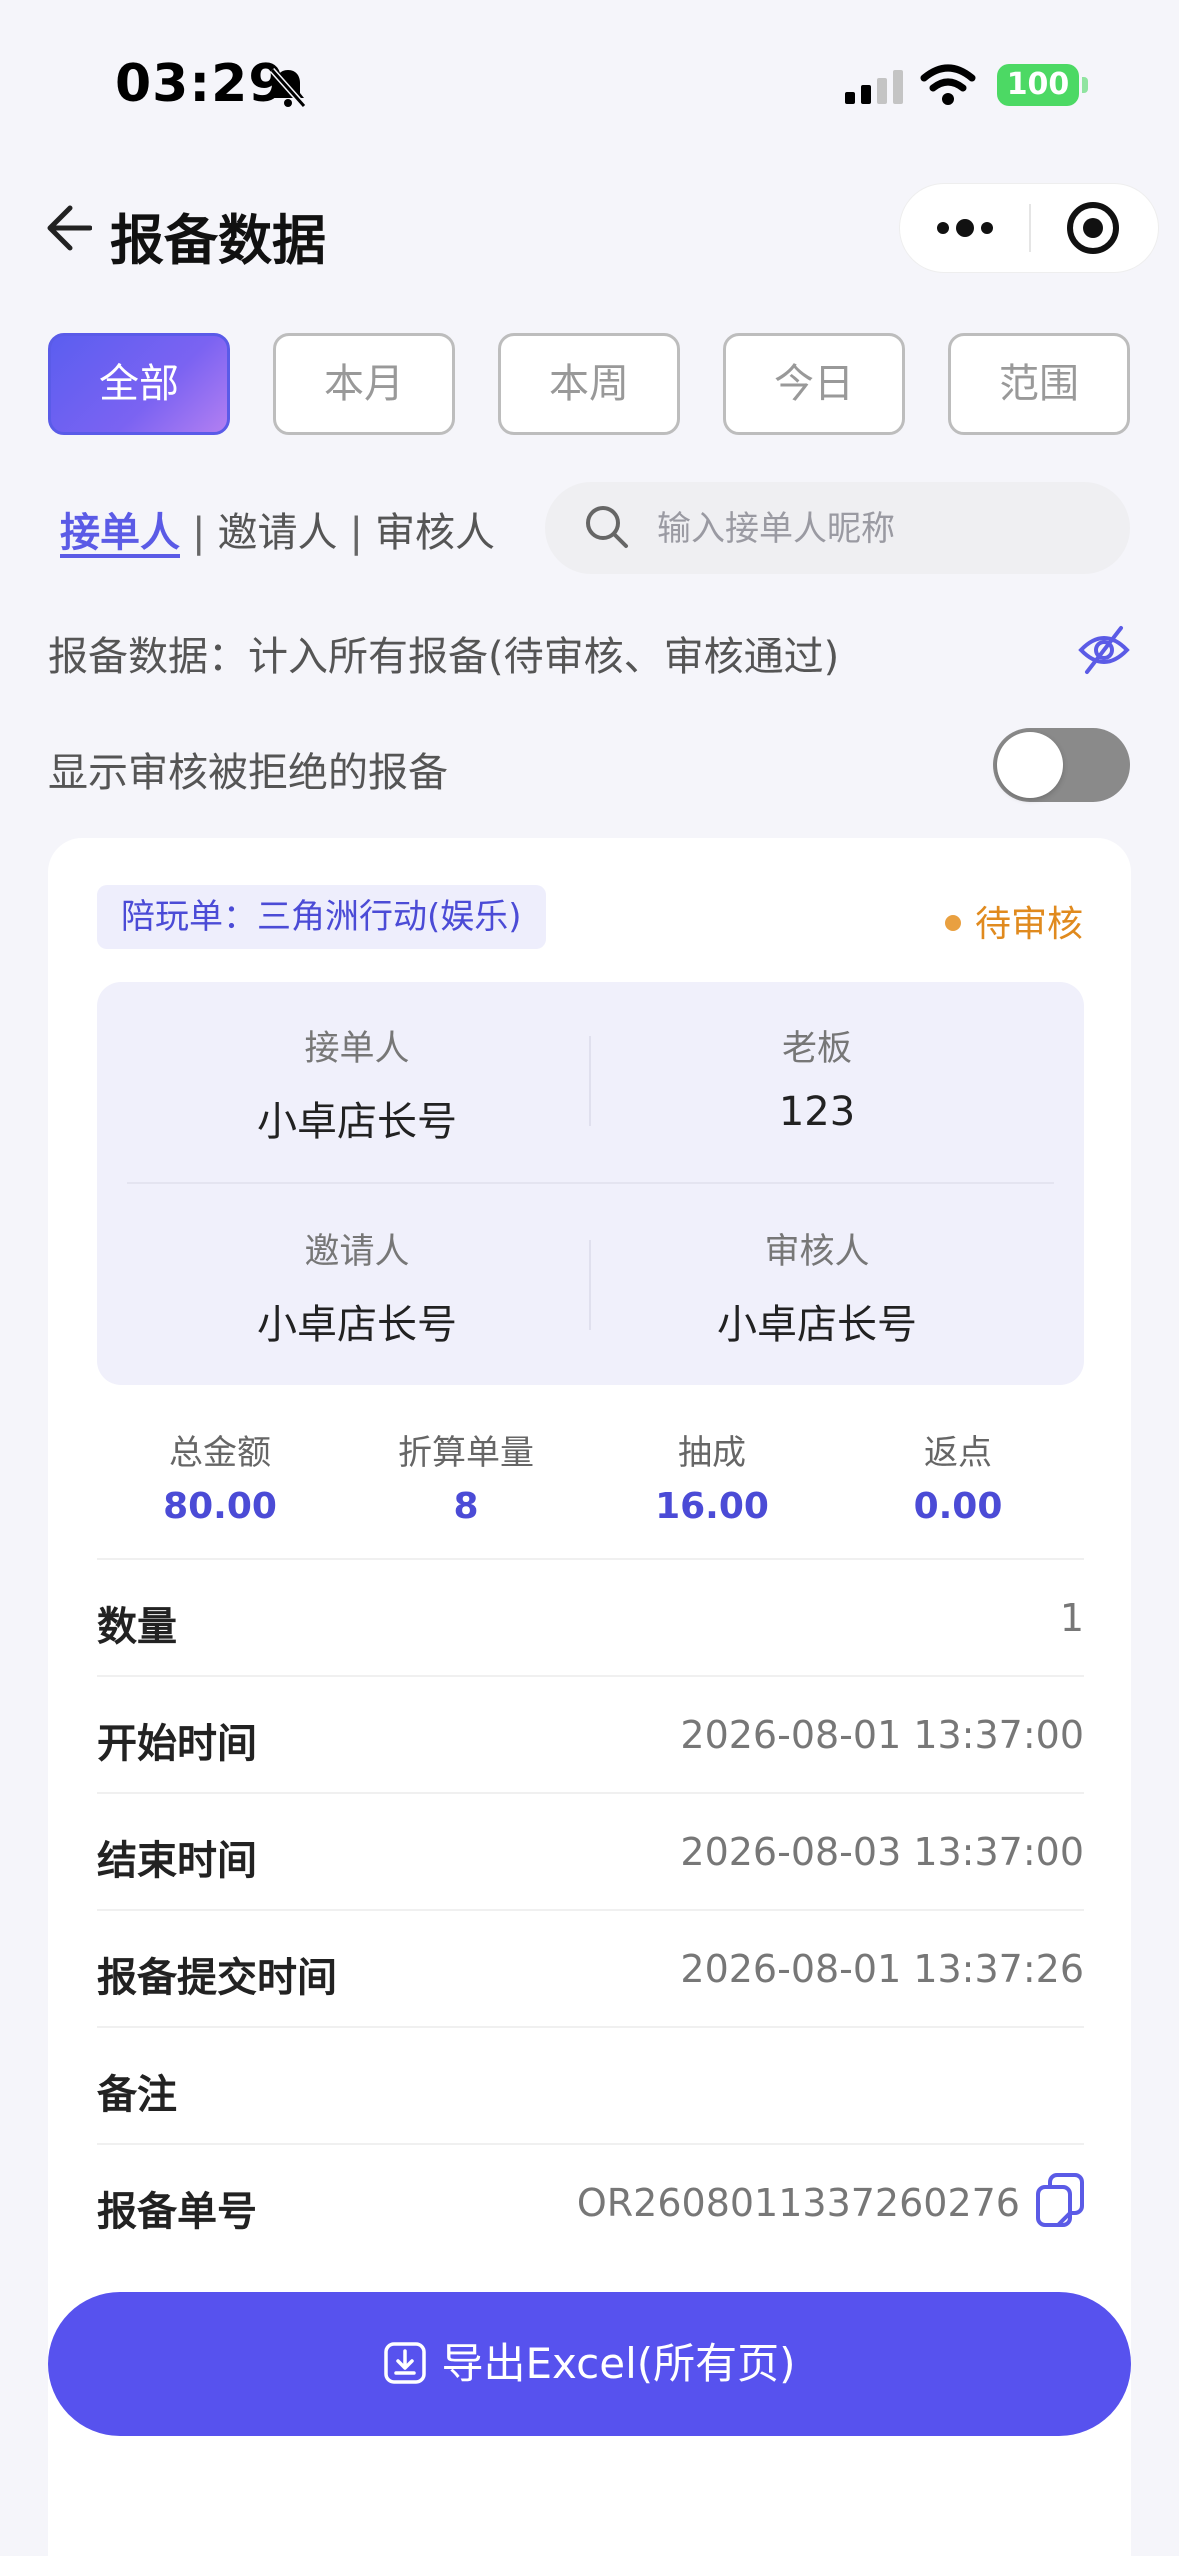 Image resolution: width=1179 pixels, height=2556 pixels. I want to click on people-label: 审核人, so click(817, 1252).